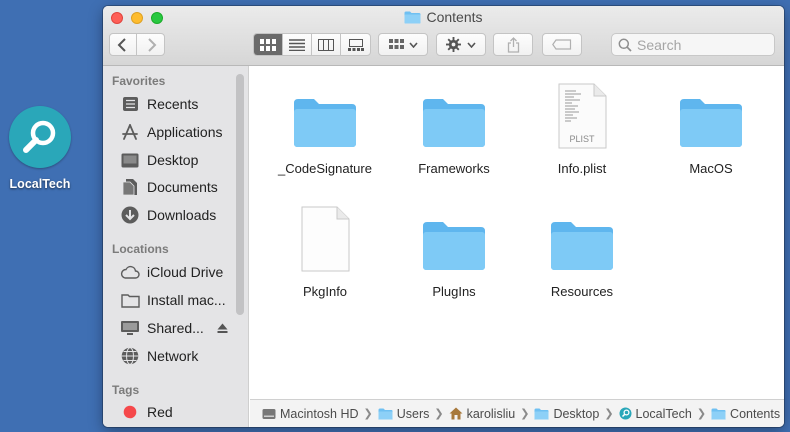  I want to click on path-label: Macintosh HD, so click(319, 413).